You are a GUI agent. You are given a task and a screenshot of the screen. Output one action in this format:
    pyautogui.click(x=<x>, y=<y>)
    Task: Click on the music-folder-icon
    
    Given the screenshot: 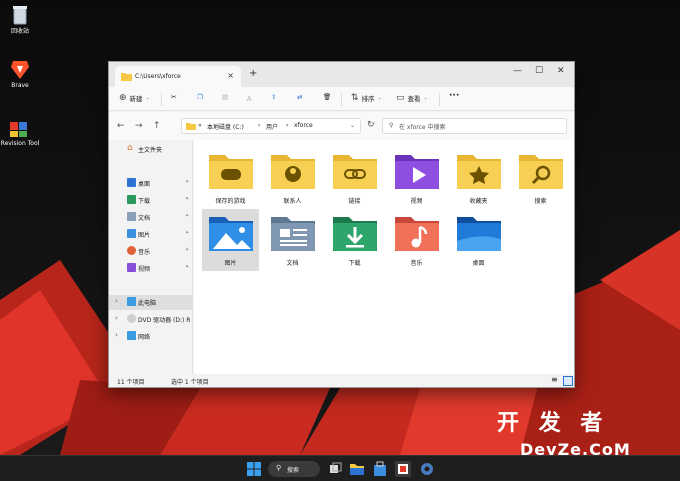 What is the action you would take?
    pyautogui.click(x=417, y=234)
    